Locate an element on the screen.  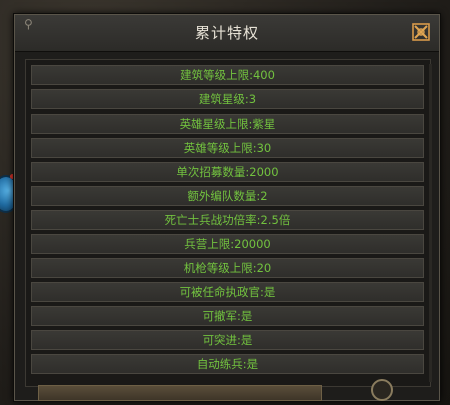
privilege-row: 死亡士兵战功倍率:2.5倍 is located at coordinates (227, 220).